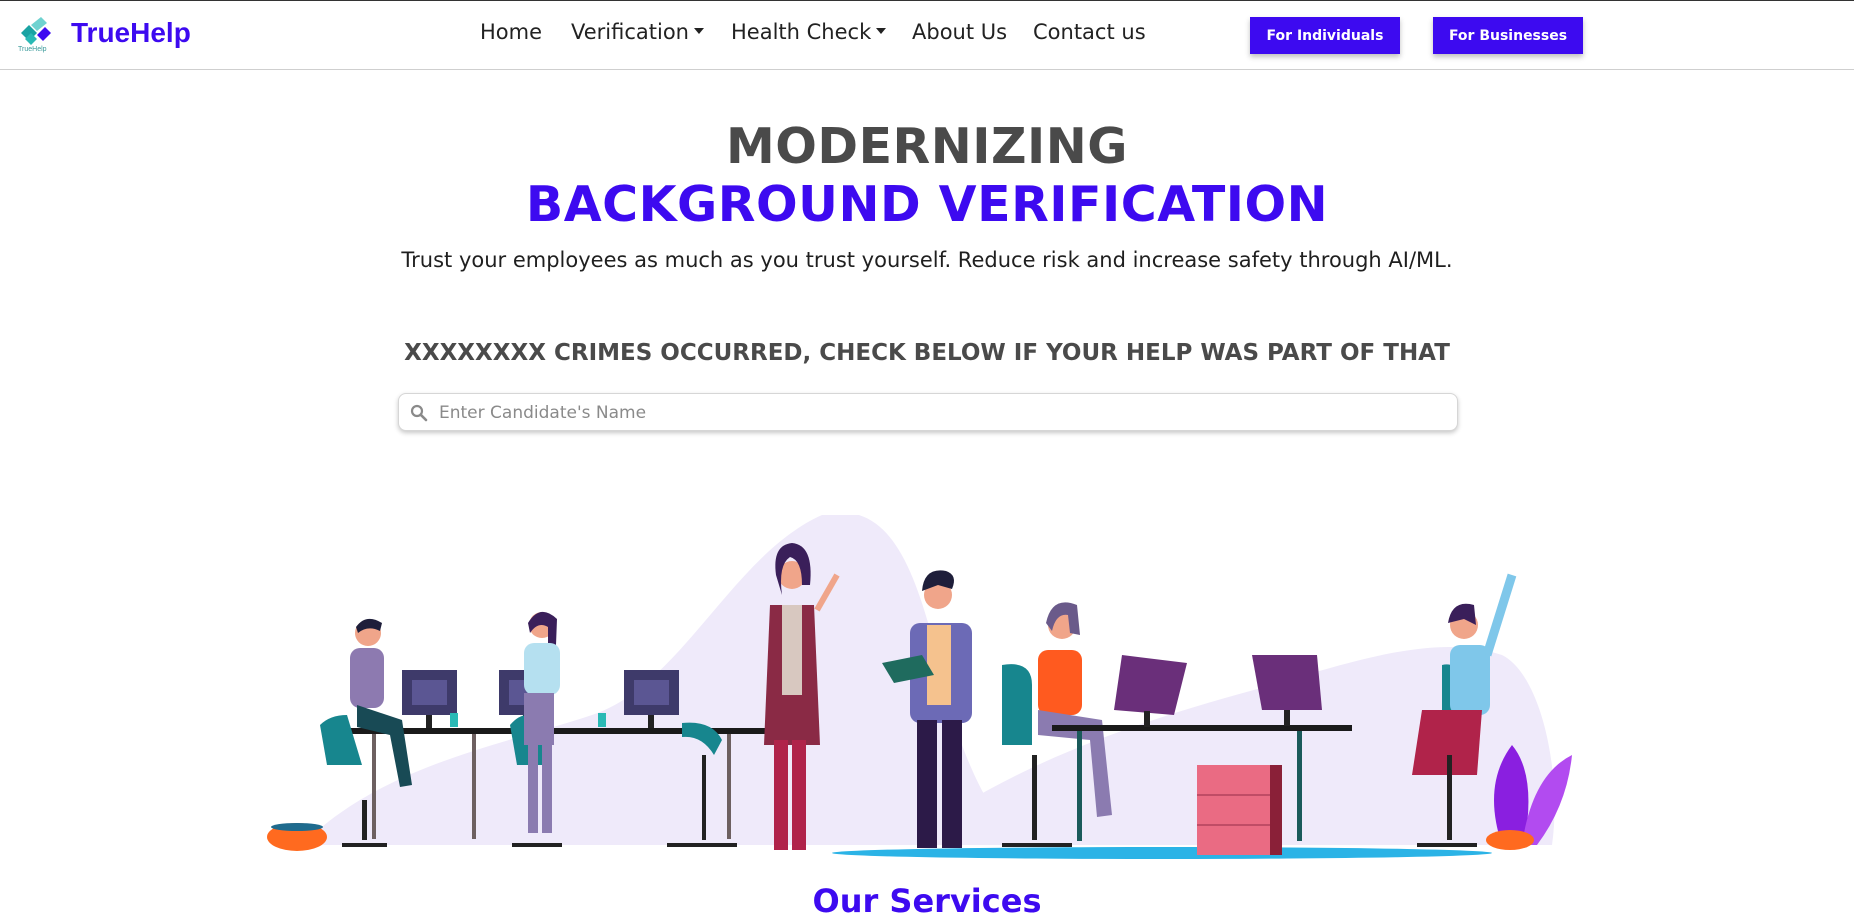 The image size is (1854, 920). Describe the element at coordinates (939, 413) in the screenshot. I see `candidate-name-input` at that location.